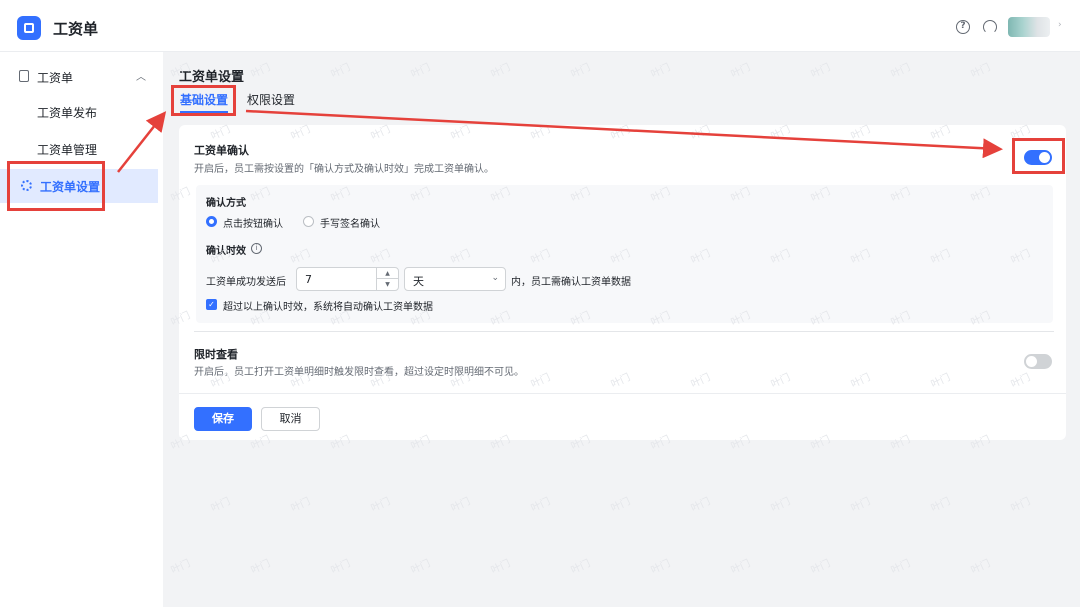 The height and width of the screenshot is (607, 1080). What do you see at coordinates (141, 75) in the screenshot?
I see `chevron-up-icon: ︿` at bounding box center [141, 75].